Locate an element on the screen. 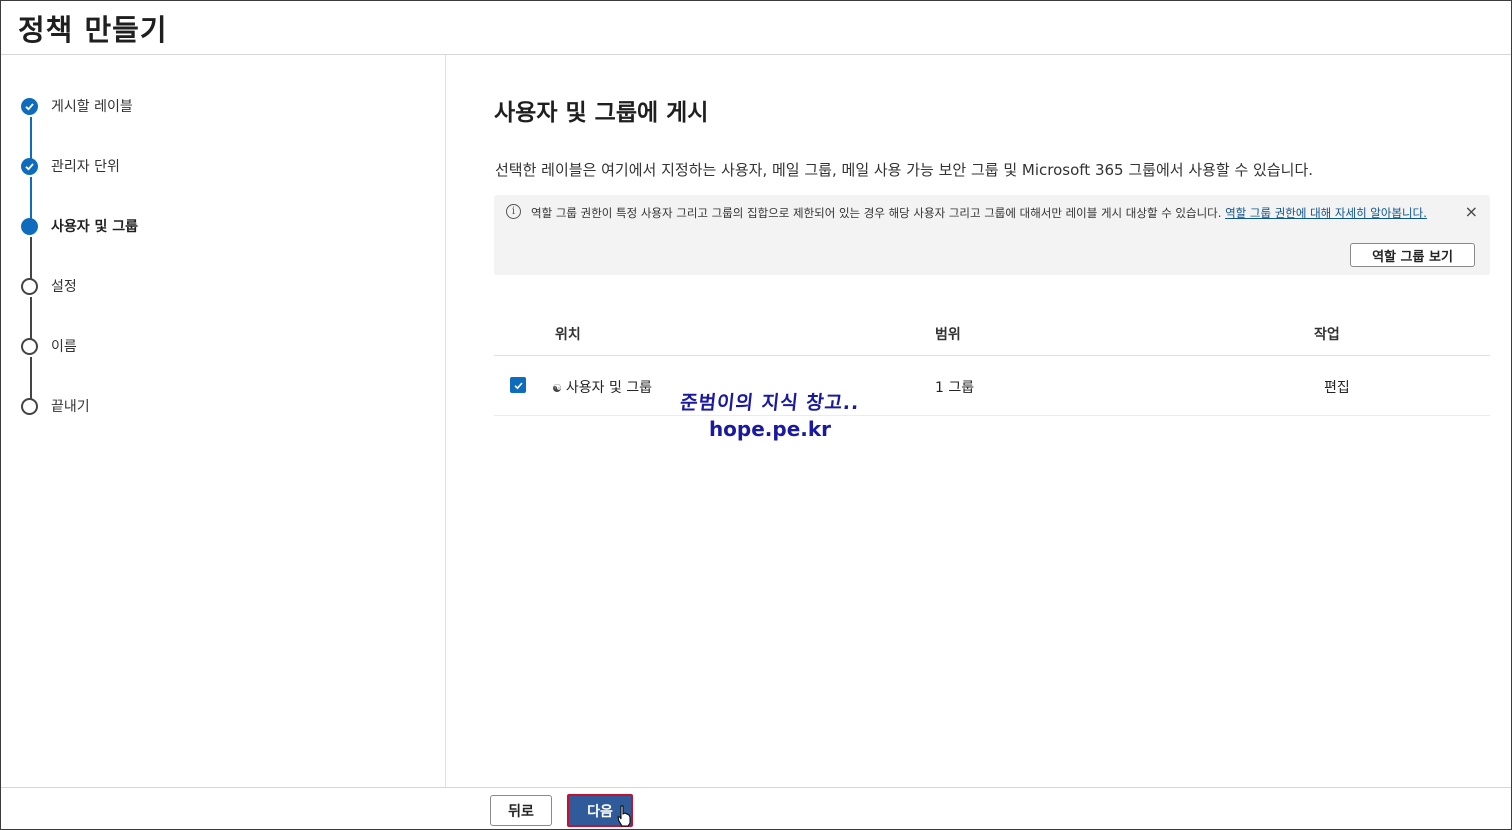 This screenshot has height=830, width=1512. footer-bar: 뒤로 다음 is located at coordinates (756, 808).